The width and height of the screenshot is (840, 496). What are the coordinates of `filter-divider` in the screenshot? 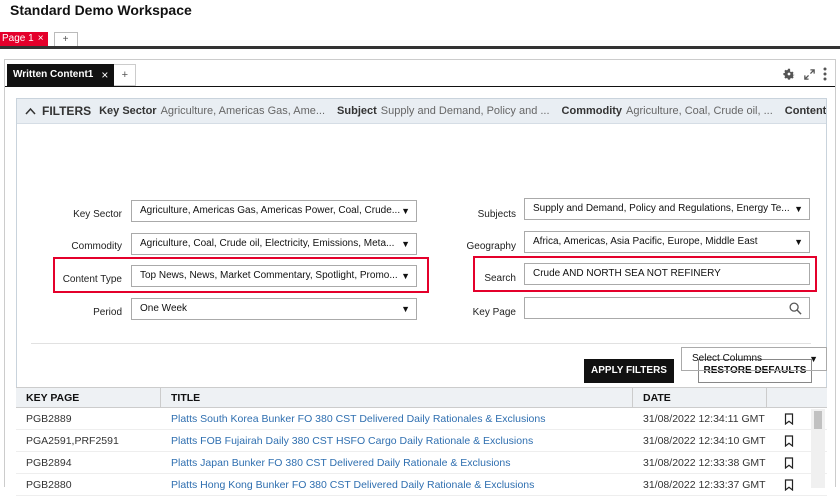 It's located at (421, 343).